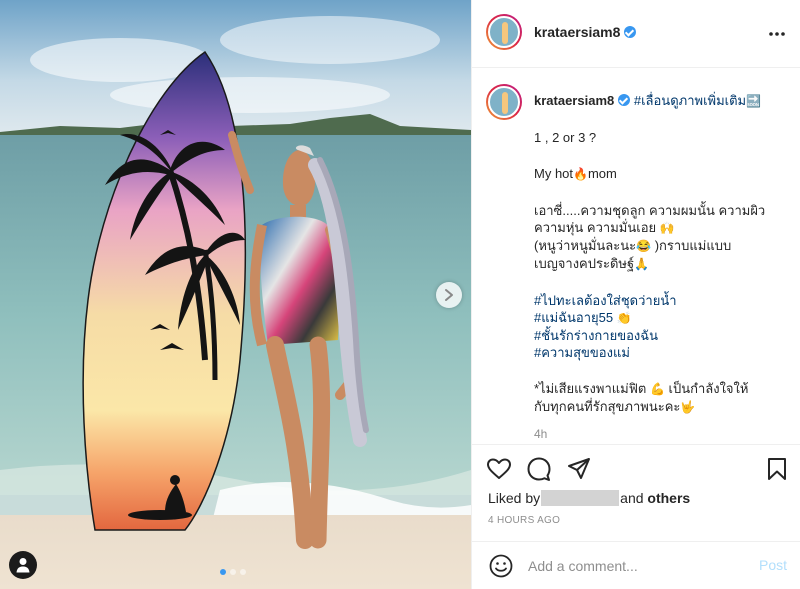  I want to click on caption-line: กับทุกคนที่รักสุขภาพนะคะ🤟, so click(664, 407).